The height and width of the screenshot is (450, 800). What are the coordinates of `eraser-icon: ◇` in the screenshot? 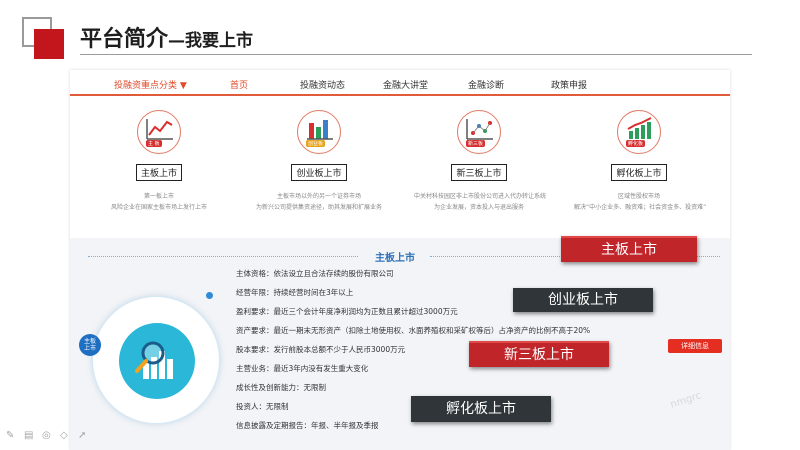 It's located at (64, 435).